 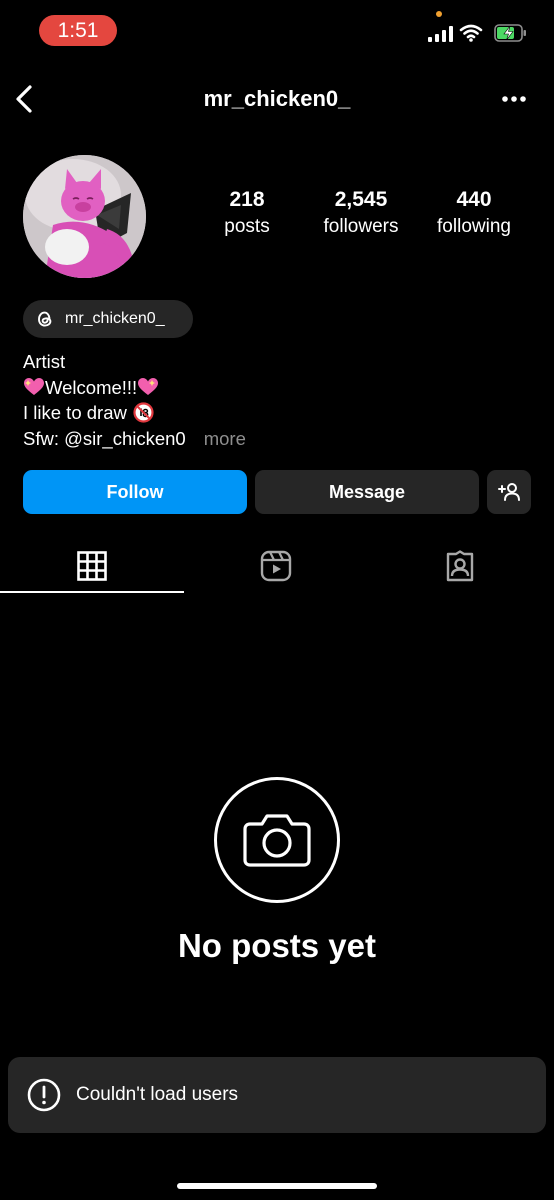 What do you see at coordinates (277, 945) in the screenshot?
I see `empty-state-title: No posts yet` at bounding box center [277, 945].